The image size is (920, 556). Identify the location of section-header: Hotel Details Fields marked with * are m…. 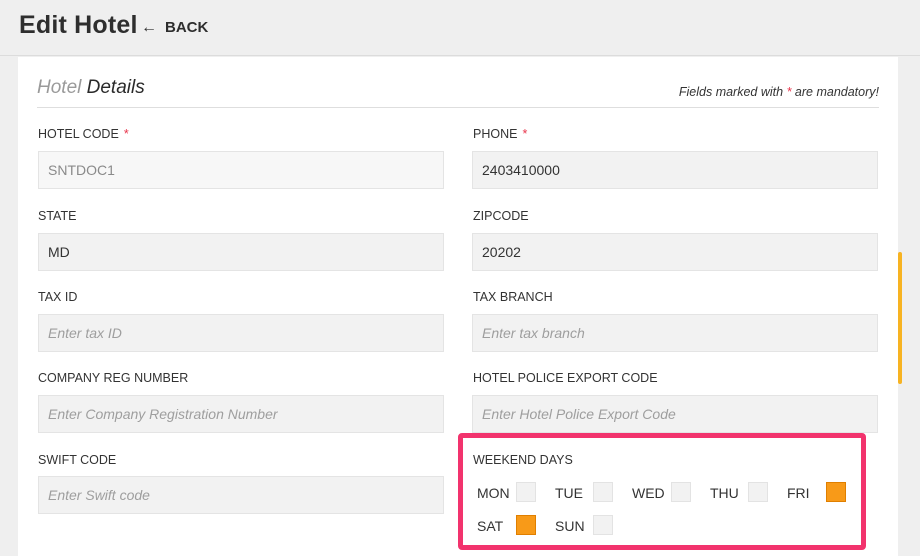
(458, 92).